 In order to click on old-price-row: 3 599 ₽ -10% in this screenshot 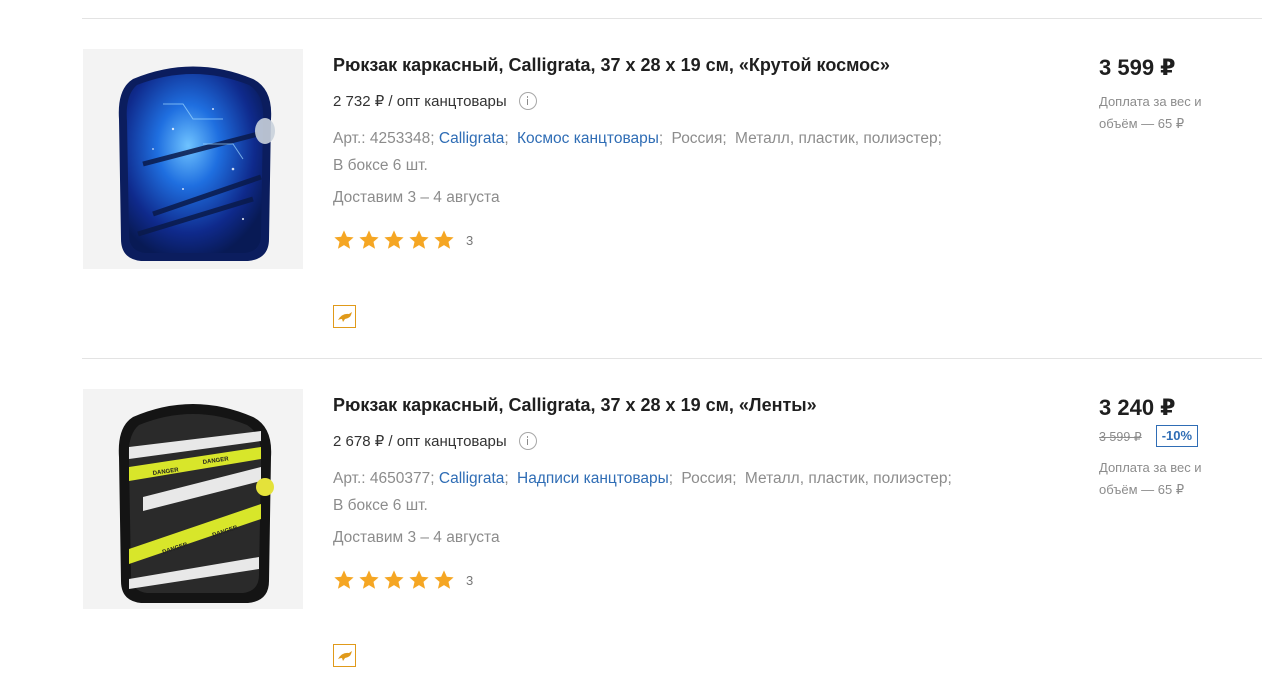, I will do `click(1174, 436)`.